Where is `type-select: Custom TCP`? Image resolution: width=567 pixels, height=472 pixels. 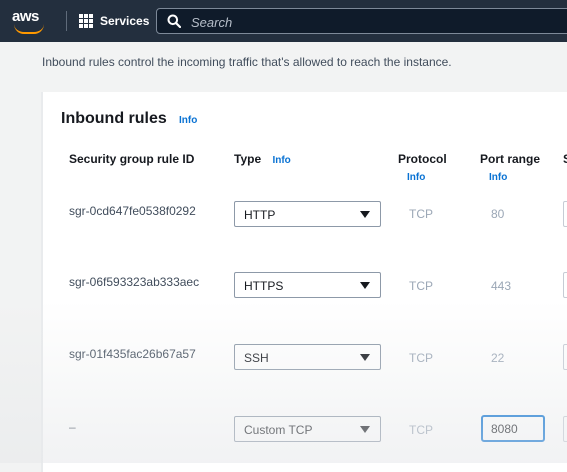
type-select: Custom TCP is located at coordinates (307, 429).